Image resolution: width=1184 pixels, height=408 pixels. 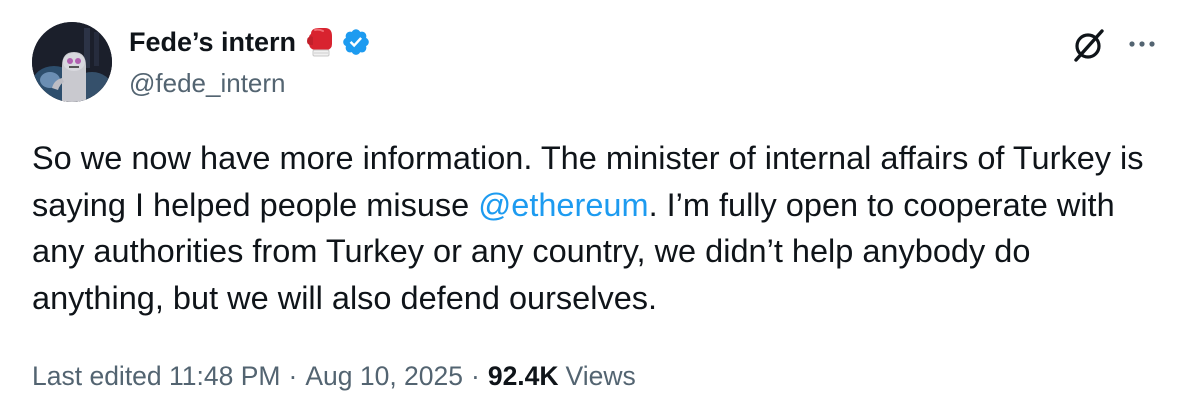 I want to click on tweet-date: Aug 10, 2025, so click(x=384, y=376).